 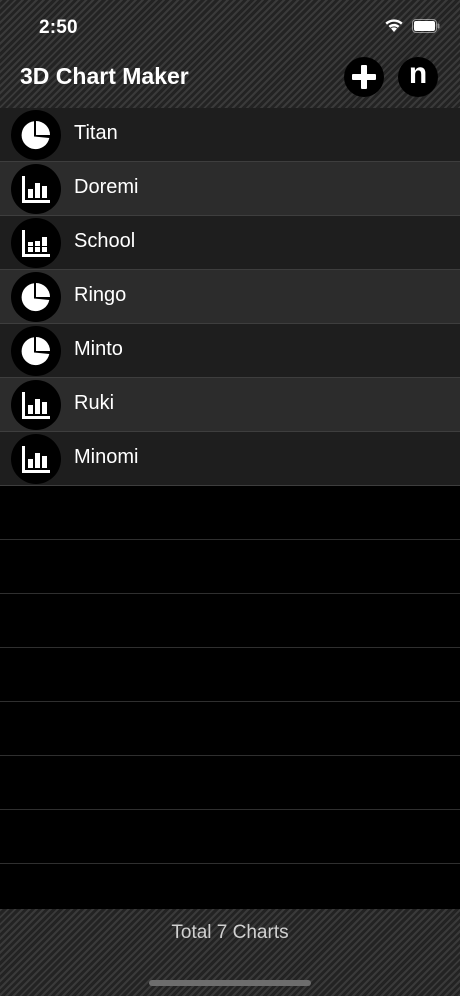 What do you see at coordinates (94, 403) in the screenshot?
I see `chart-name: Ruki` at bounding box center [94, 403].